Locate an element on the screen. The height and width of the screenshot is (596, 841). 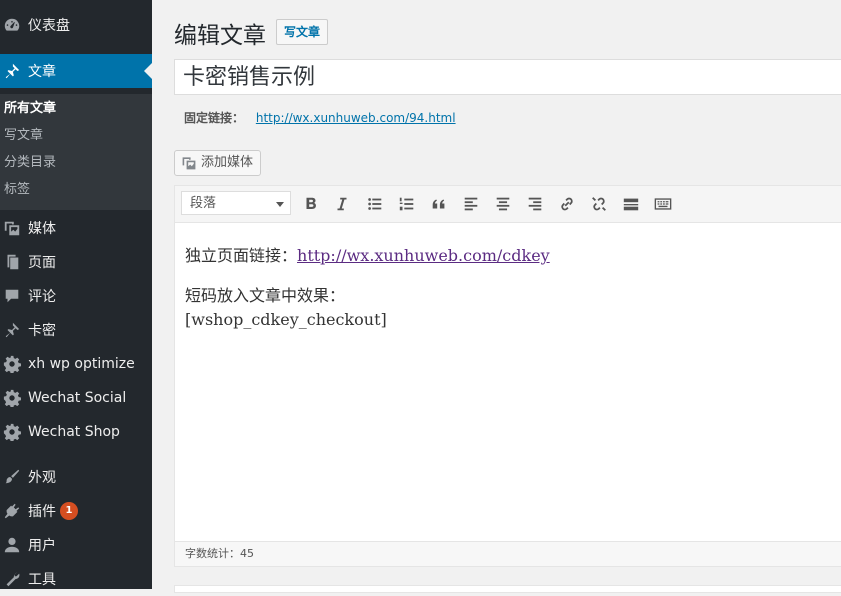
quote-icon is located at coordinates (438, 204).